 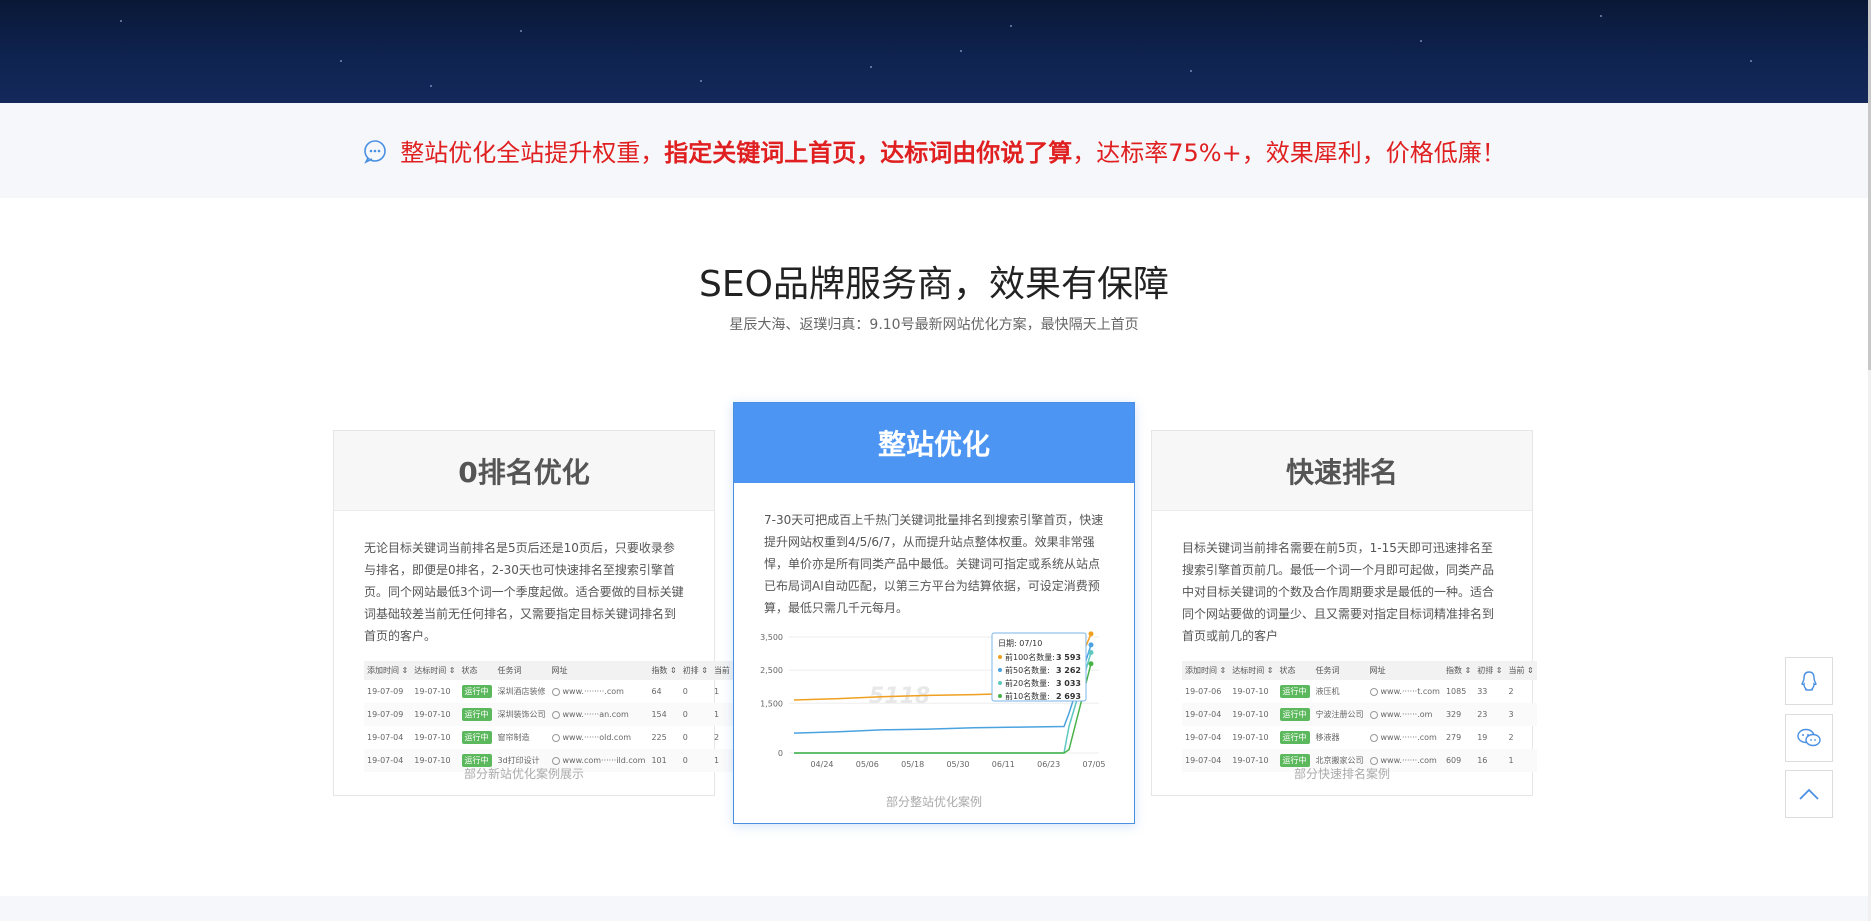 I want to click on table-cell: 宁波注册公司, so click(x=1339, y=714).